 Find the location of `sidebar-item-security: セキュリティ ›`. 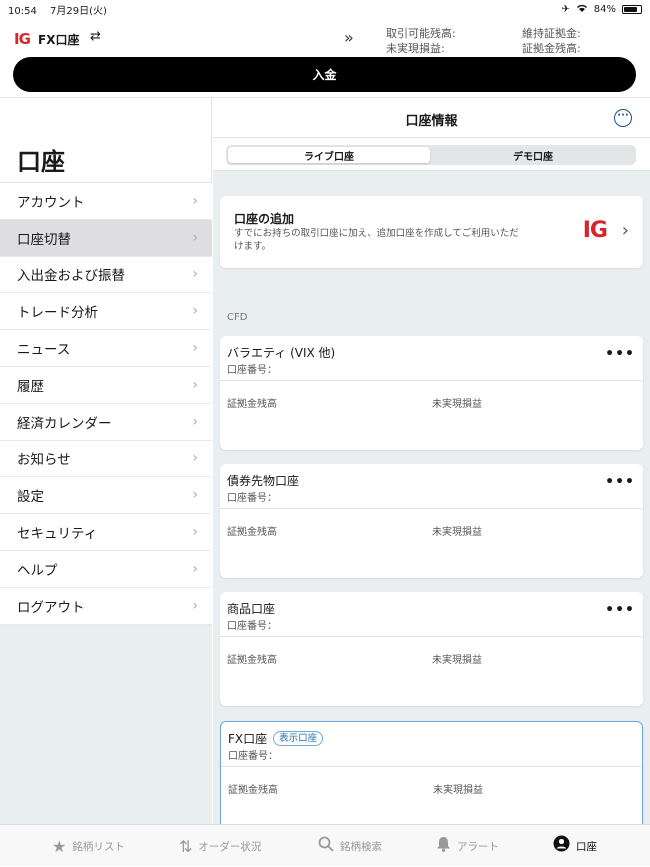

sidebar-item-security: セキュリティ › is located at coordinates (106, 532).